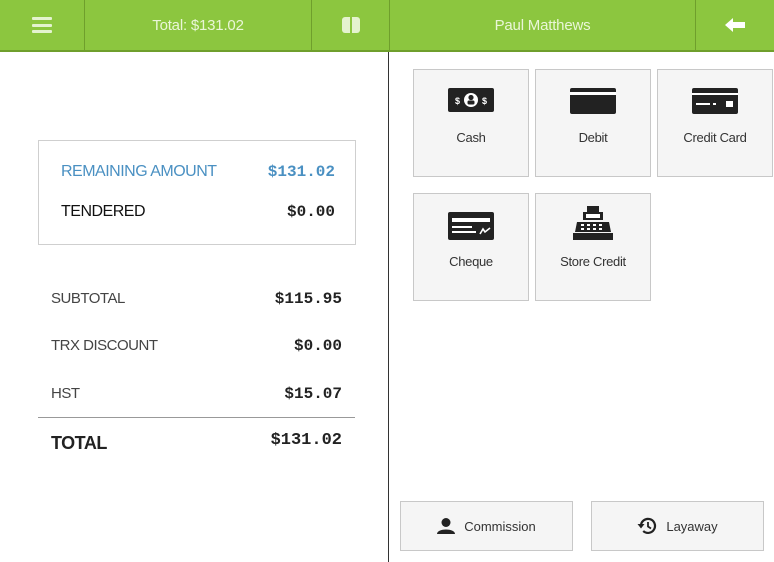 The width and height of the screenshot is (774, 562). I want to click on tender-cheque: Cheque, so click(471, 247).